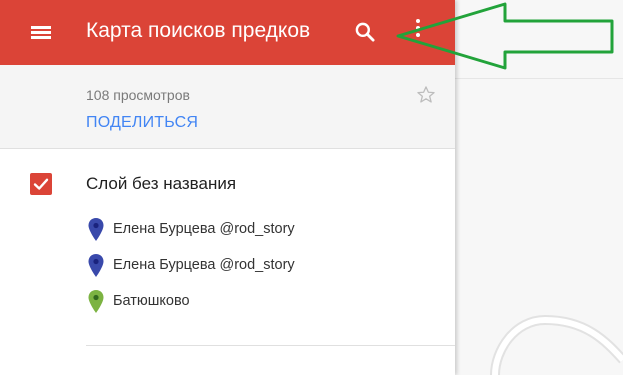  What do you see at coordinates (418, 32) in the screenshot?
I see `more-options-button` at bounding box center [418, 32].